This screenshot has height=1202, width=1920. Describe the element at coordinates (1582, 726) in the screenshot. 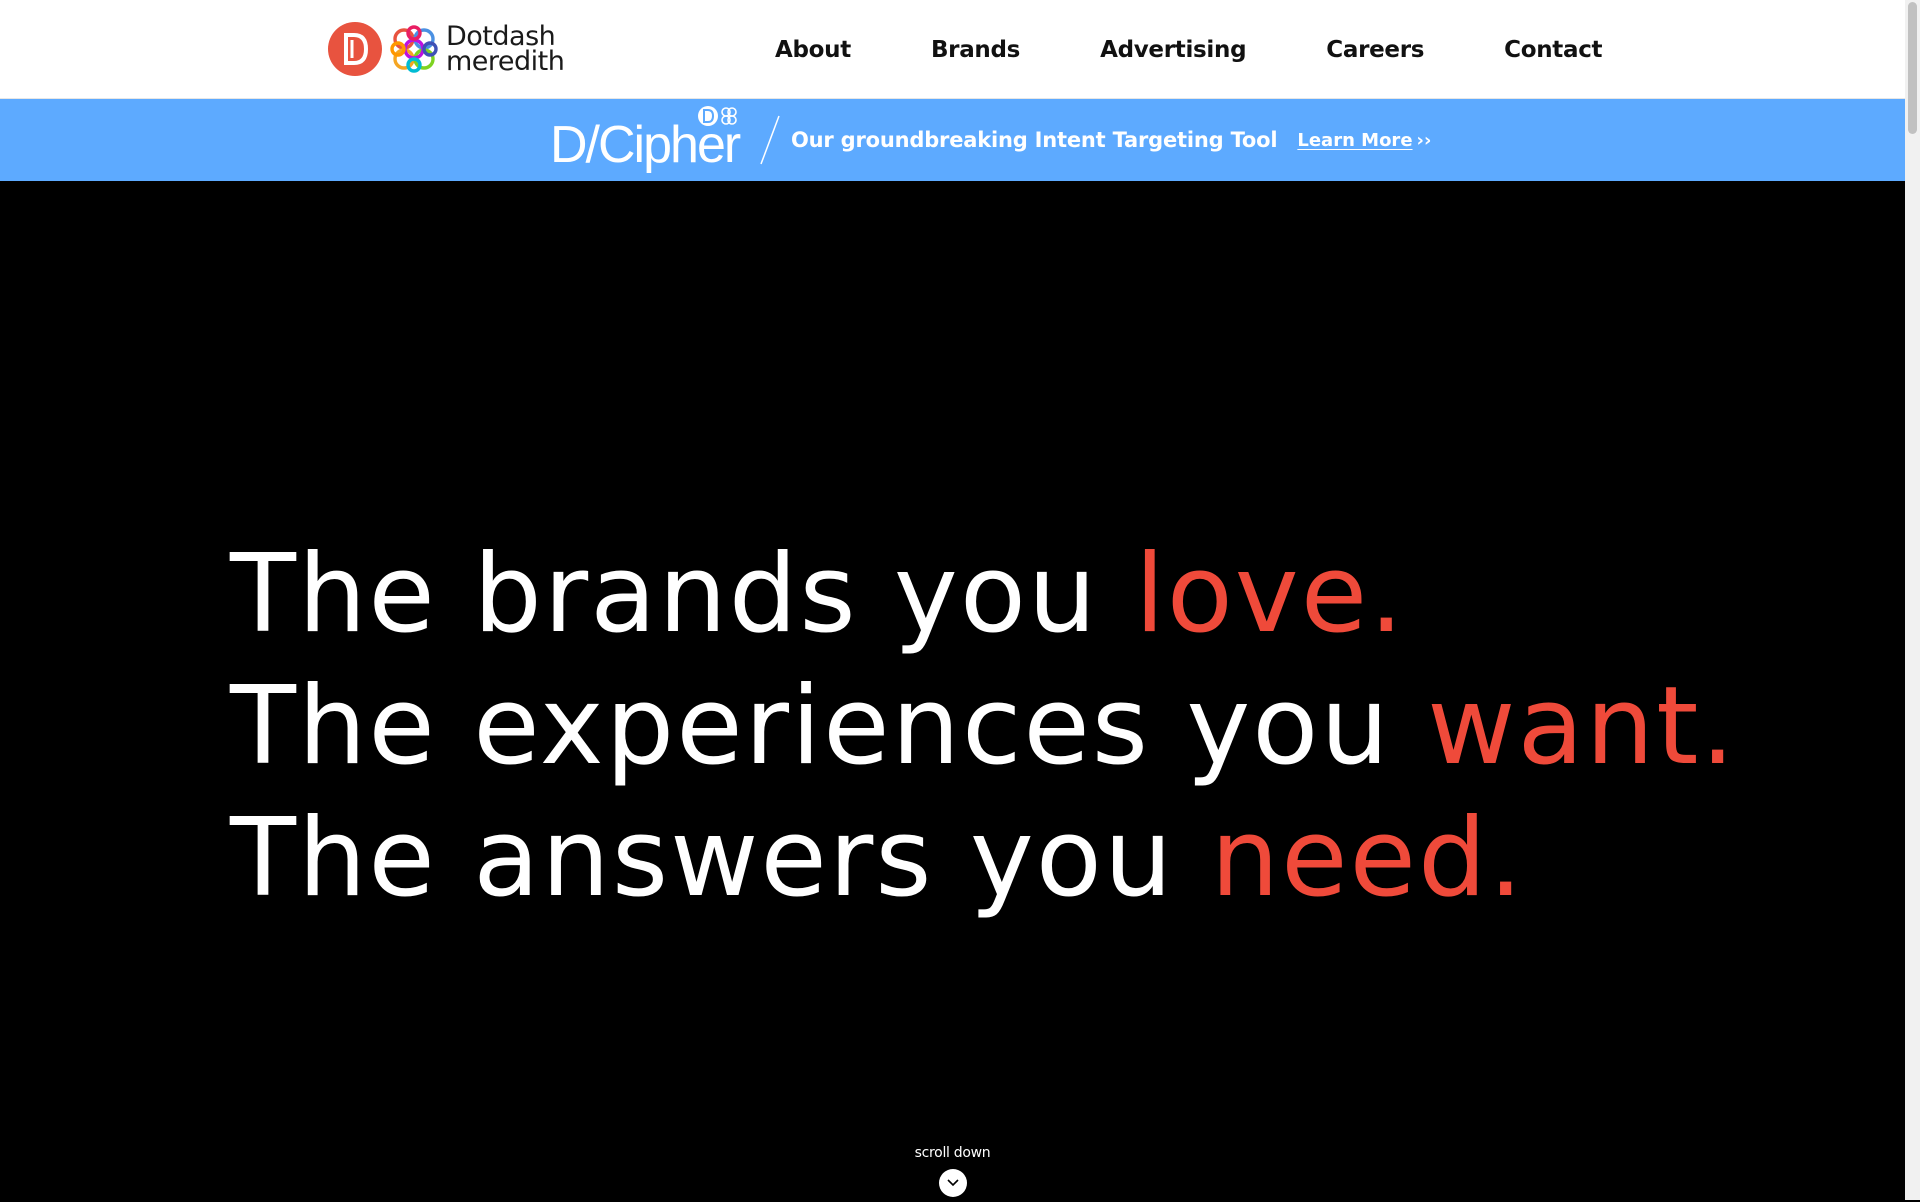

I see `hero-line-2-accent: want.` at that location.